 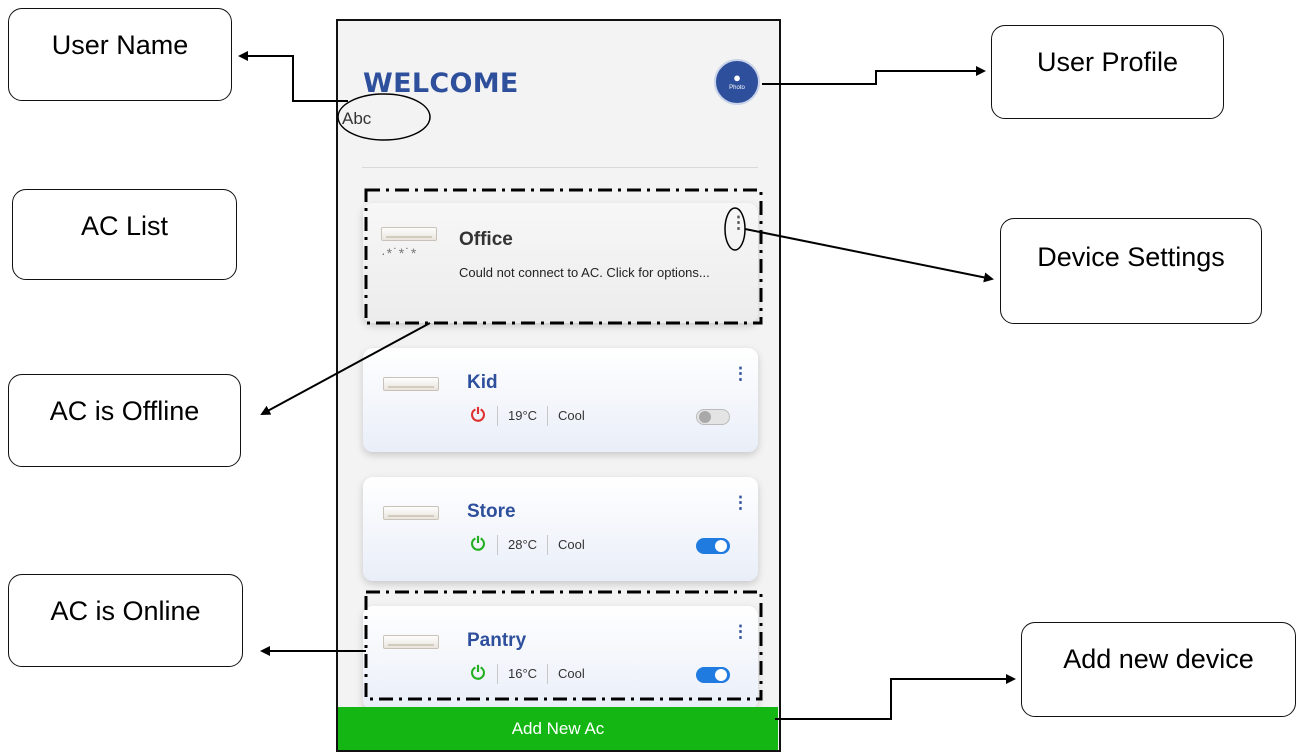 What do you see at coordinates (874, 75) in the screenshot?
I see `connector-user-profile` at bounding box center [874, 75].